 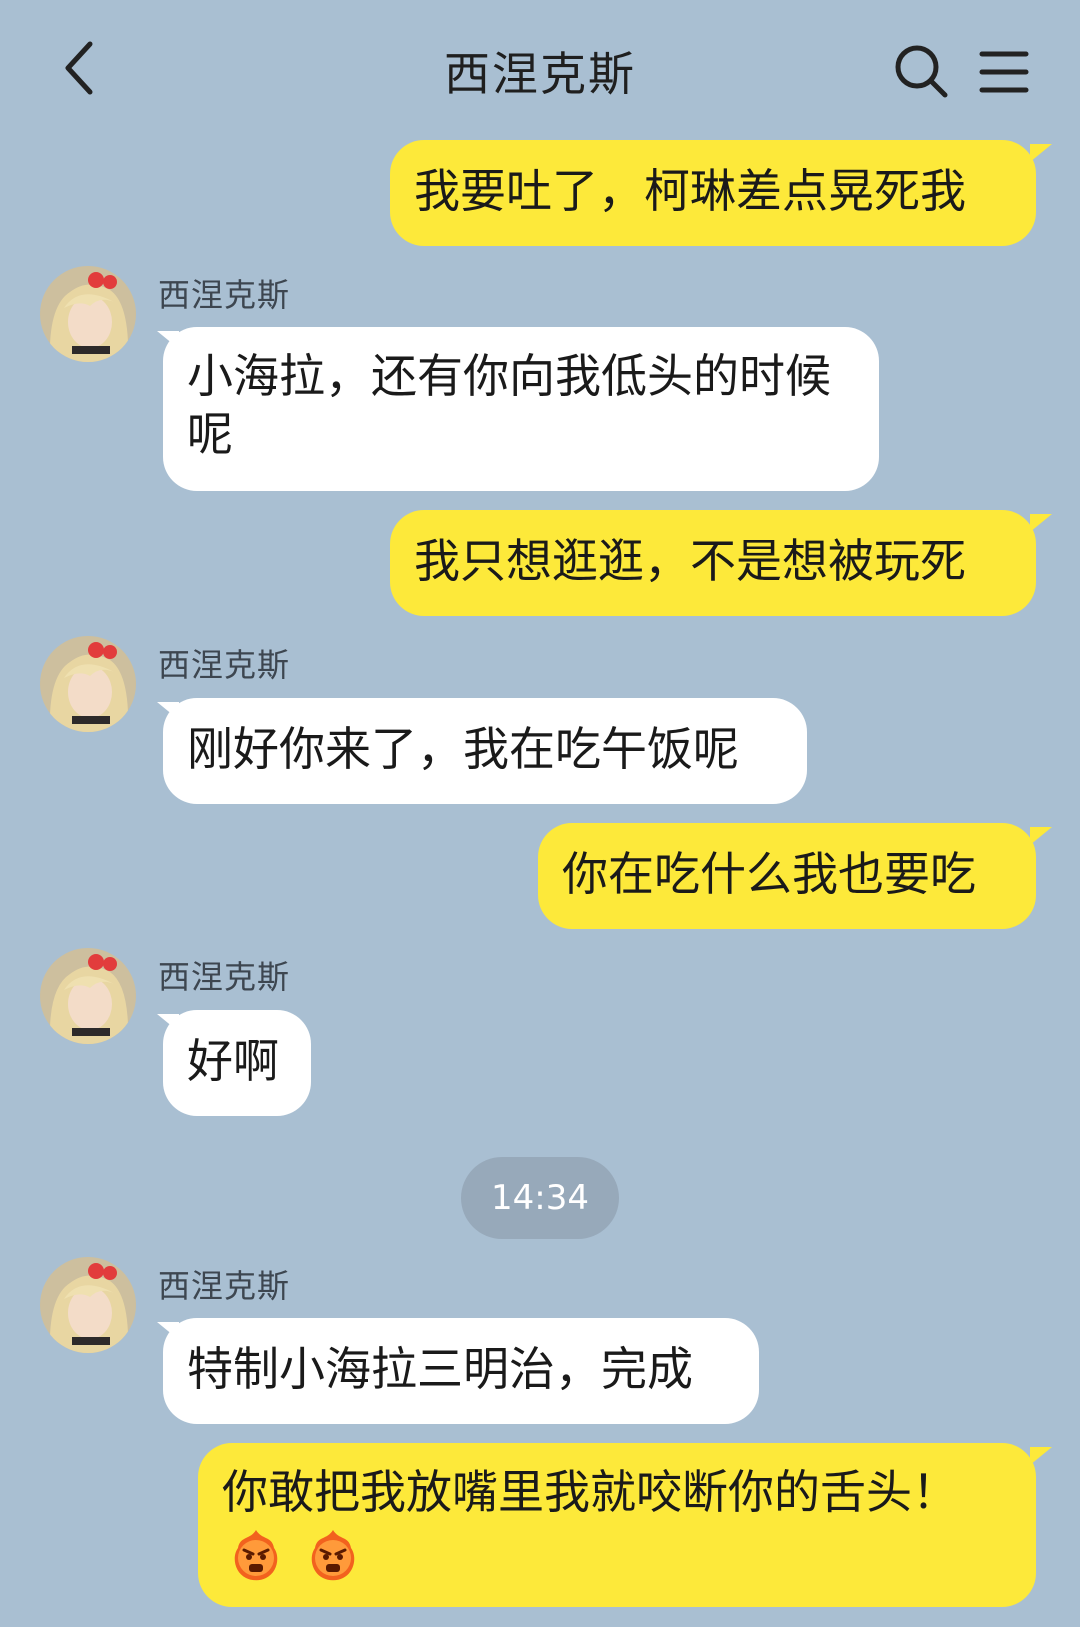 What do you see at coordinates (463, 749) in the screenshot?
I see `message-text: 刚好你来了，我在吃午饭呢` at bounding box center [463, 749].